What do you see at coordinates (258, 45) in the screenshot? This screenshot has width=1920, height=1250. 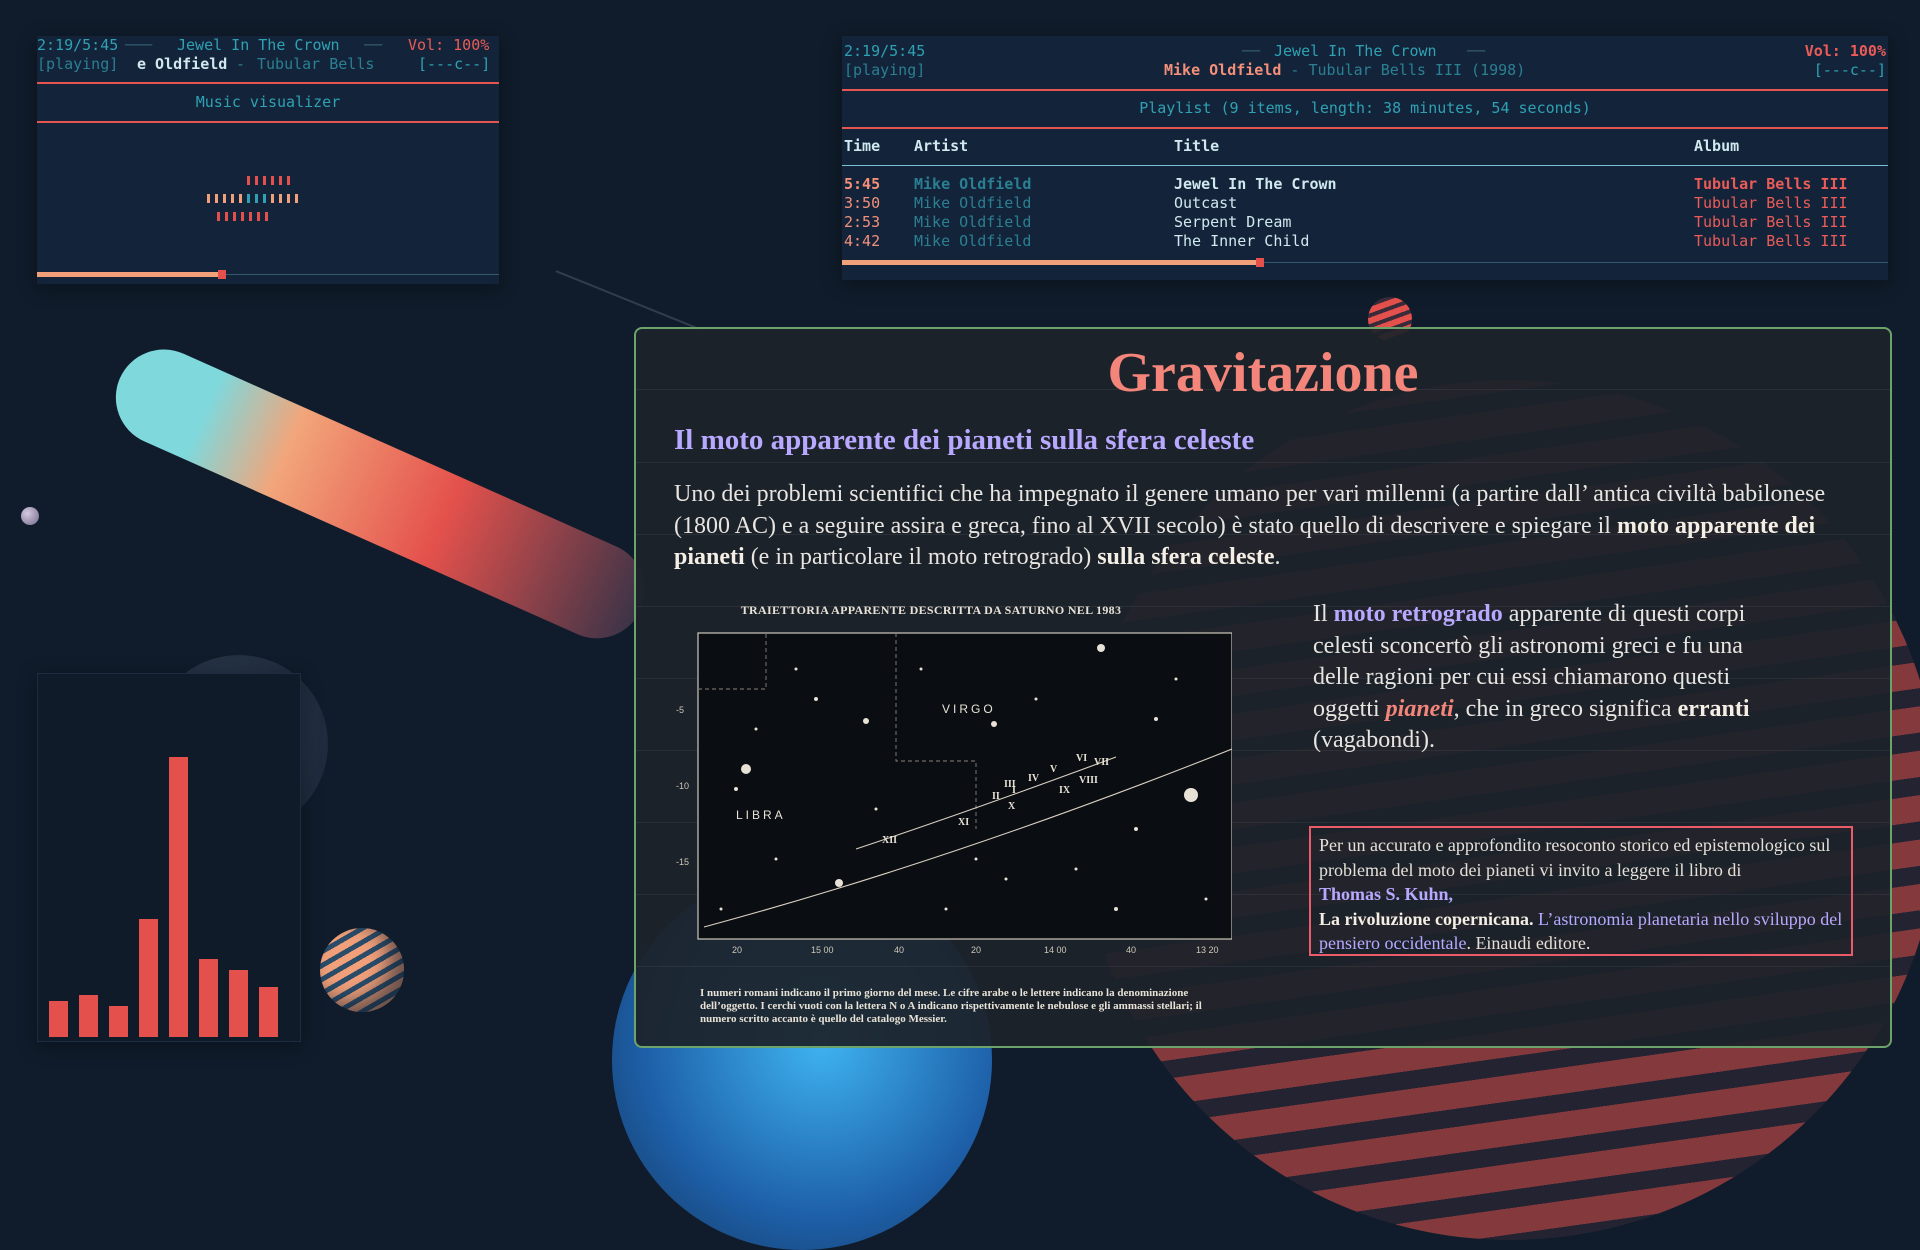 I see `track-title: Jewel In The Crown` at bounding box center [258, 45].